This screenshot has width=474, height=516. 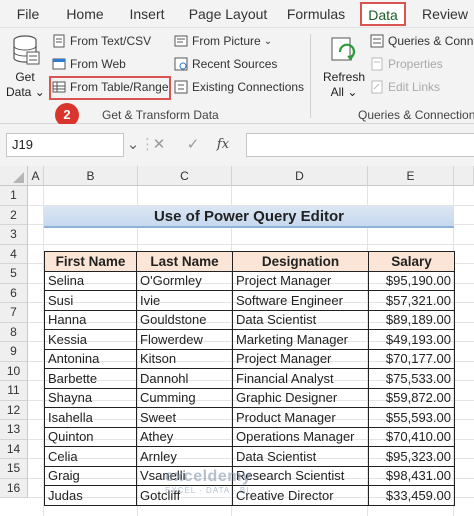 What do you see at coordinates (90, 397) in the screenshot?
I see `first-name-cell: Shayna` at bounding box center [90, 397].